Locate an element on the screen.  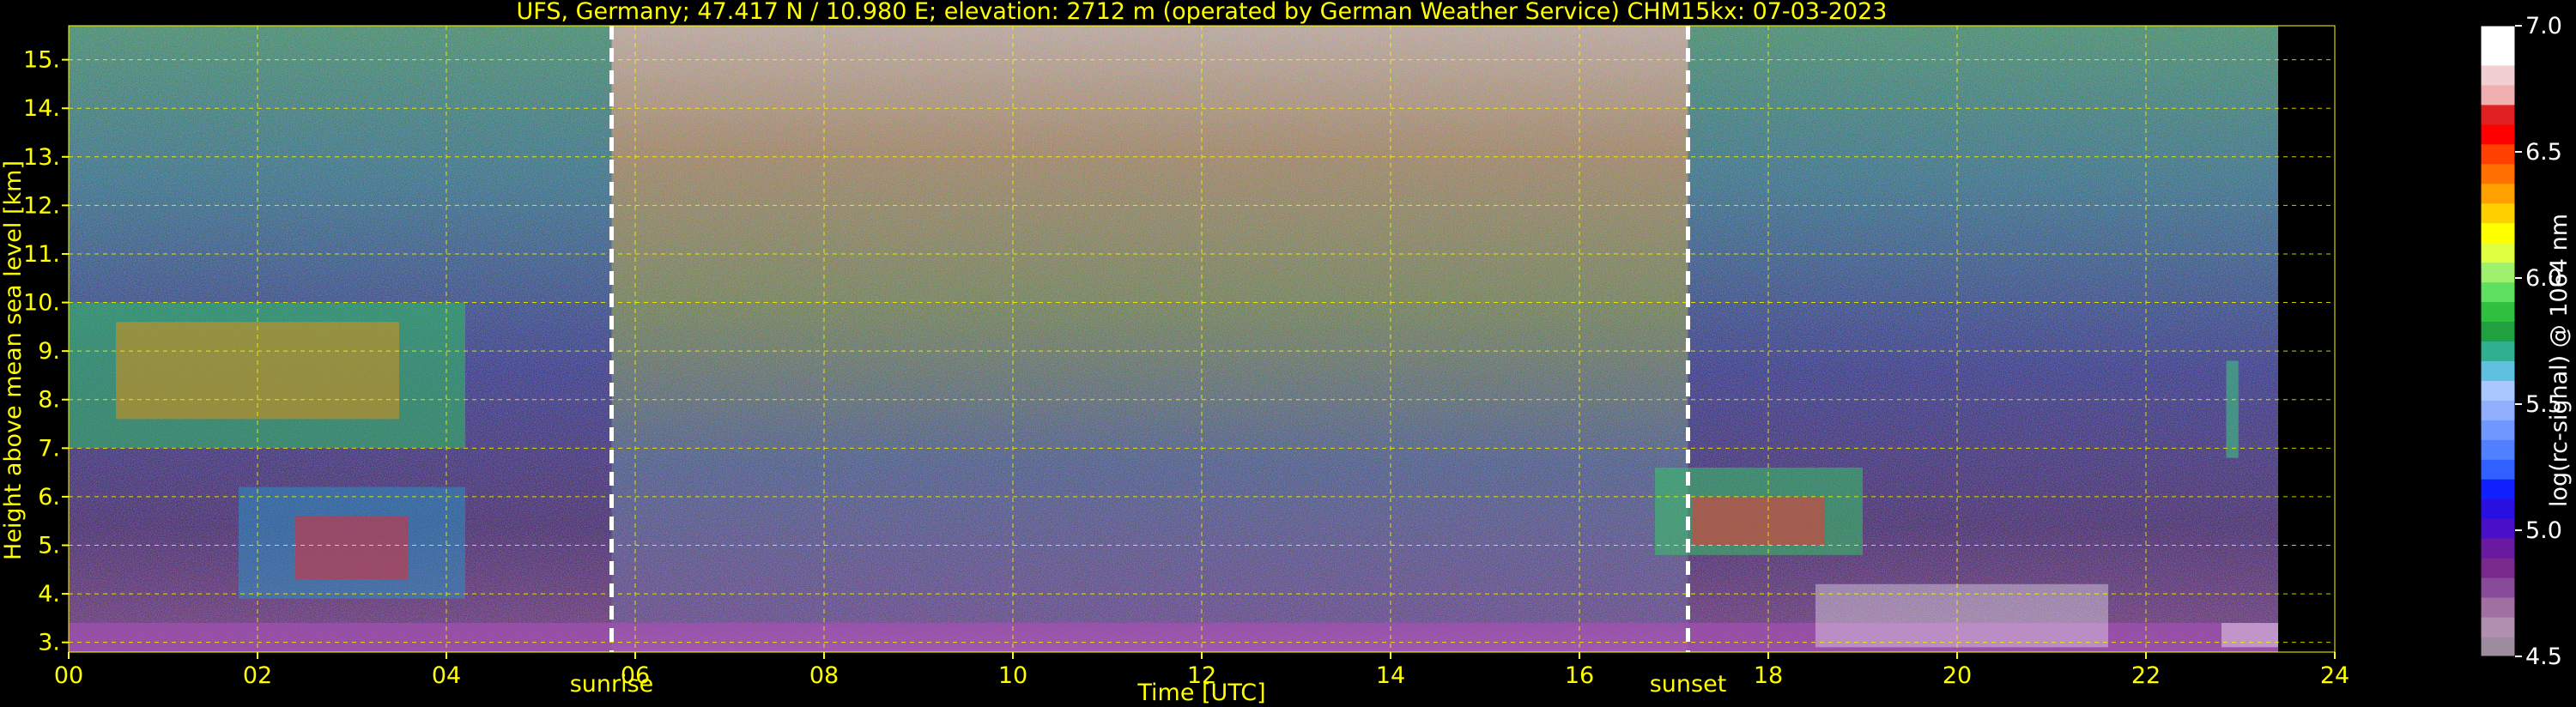
cloud-core-evening is located at coordinates (1759, 521).